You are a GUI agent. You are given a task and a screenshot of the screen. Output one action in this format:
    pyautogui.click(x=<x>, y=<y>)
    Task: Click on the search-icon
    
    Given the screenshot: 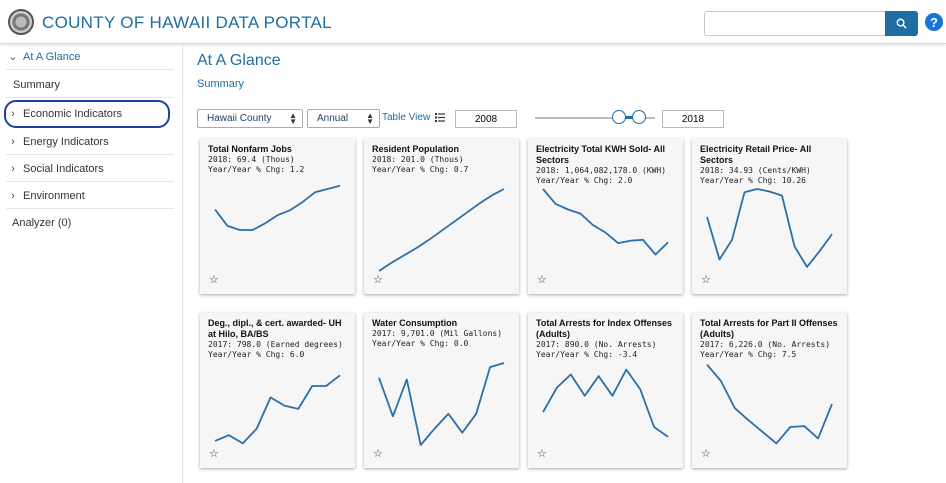 What is the action you would take?
    pyautogui.click(x=901, y=23)
    